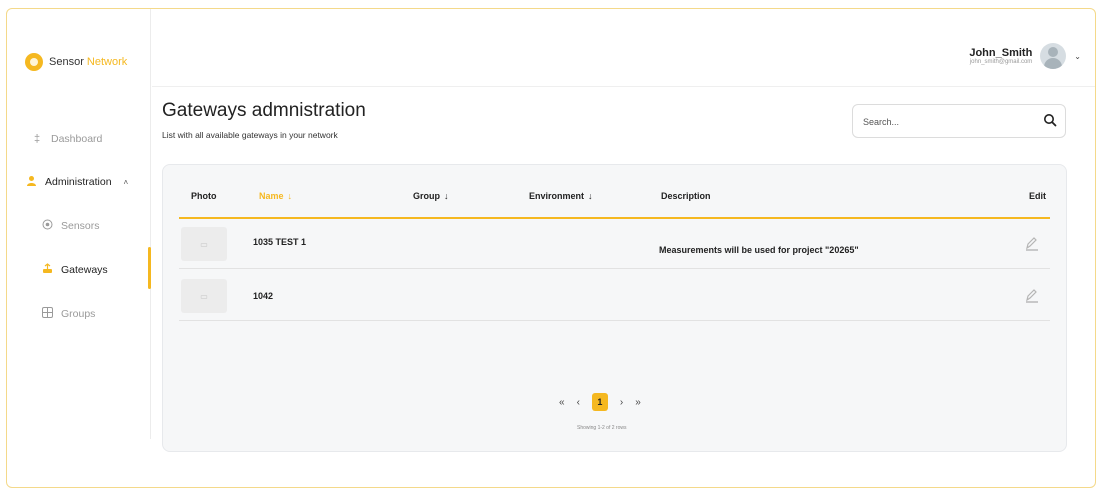  I want to click on chevron-down-icon: ⌄, so click(1077, 56).